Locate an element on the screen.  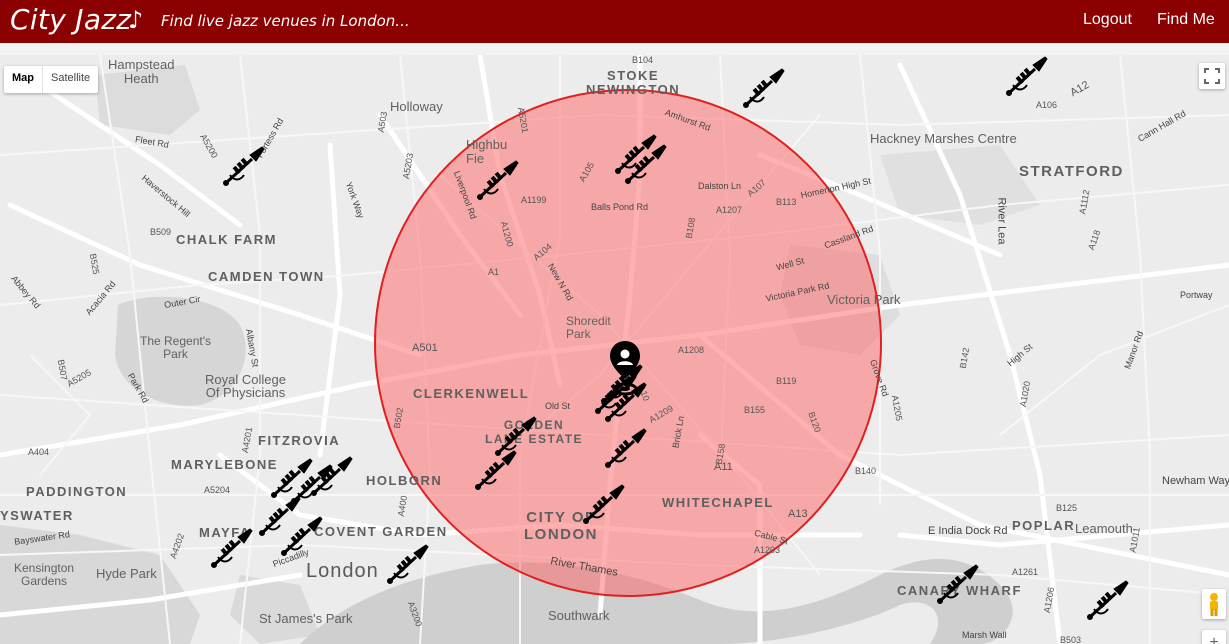
street-view-pegman is located at coordinates (1214, 604).